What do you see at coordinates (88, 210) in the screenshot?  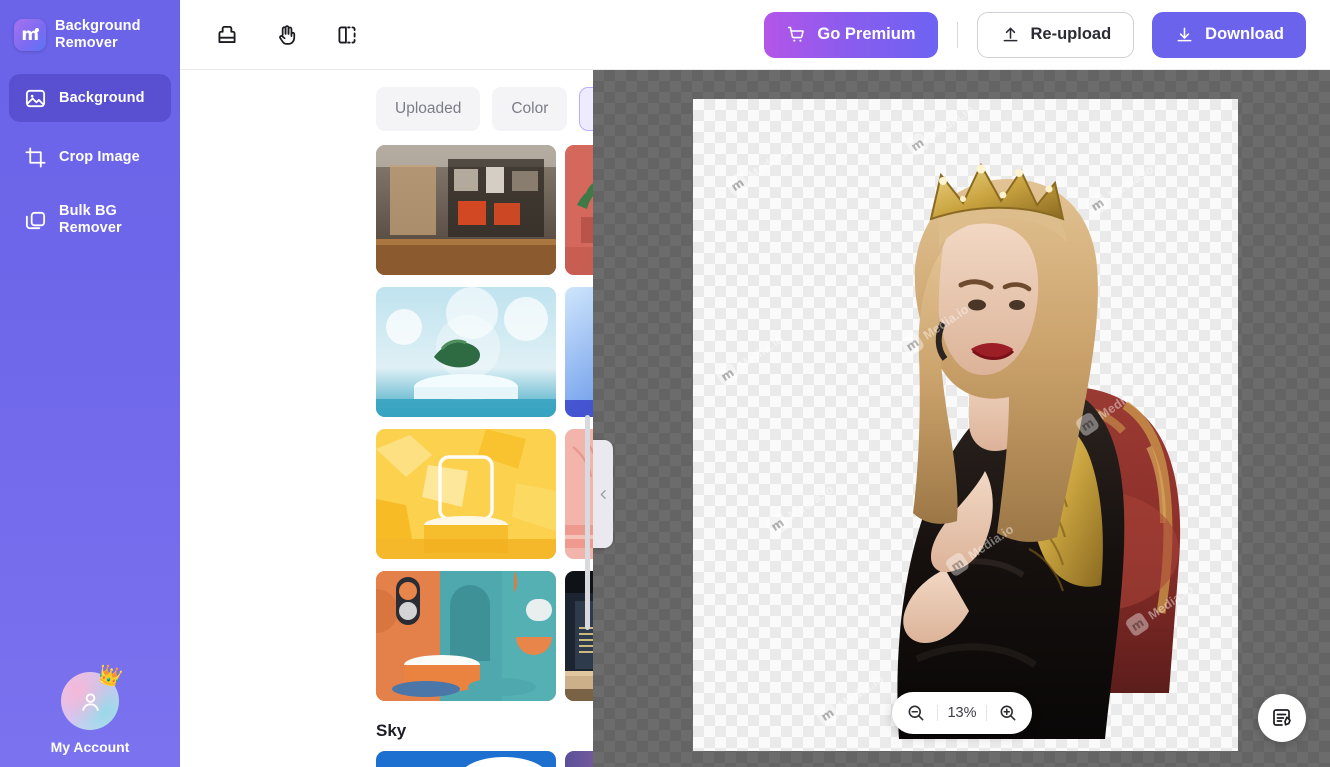 I see `bulk-label-line1: Bulk BG` at bounding box center [88, 210].